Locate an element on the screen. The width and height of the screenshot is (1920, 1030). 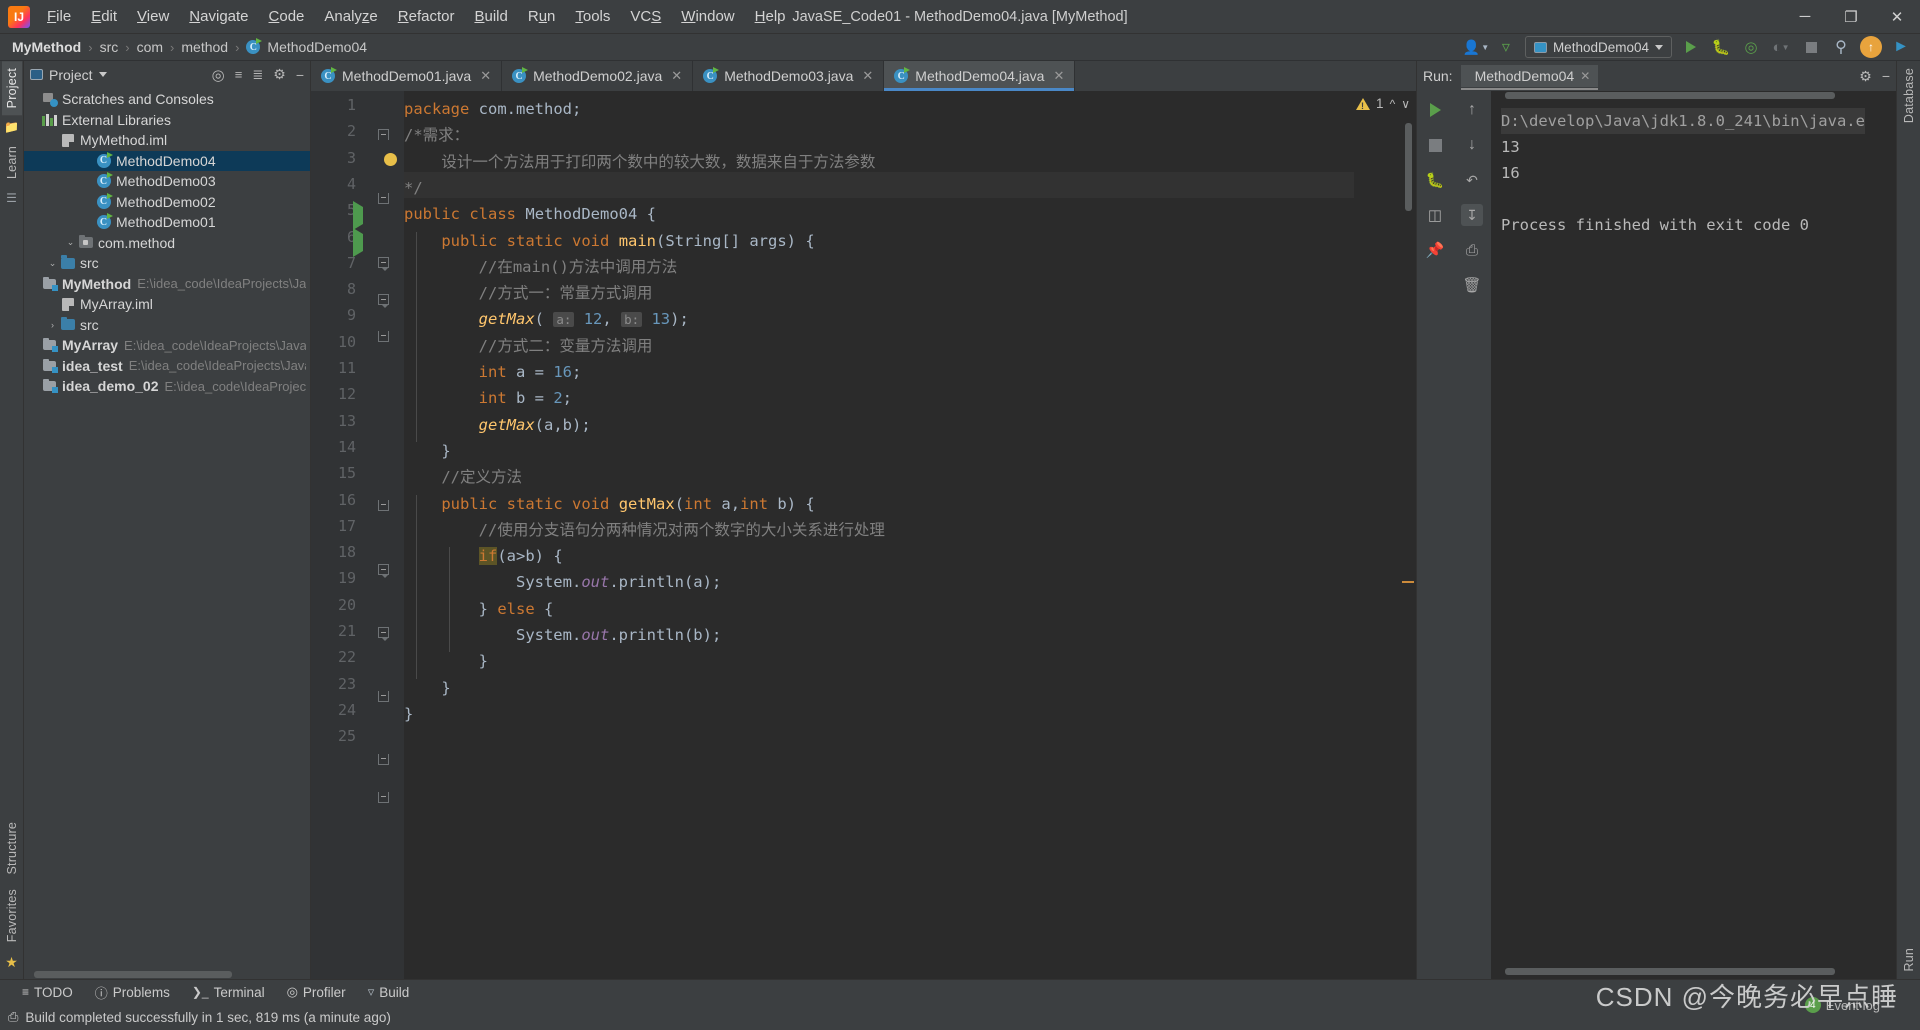
menu-analyze: Analyze is located at coordinates (350, 16).